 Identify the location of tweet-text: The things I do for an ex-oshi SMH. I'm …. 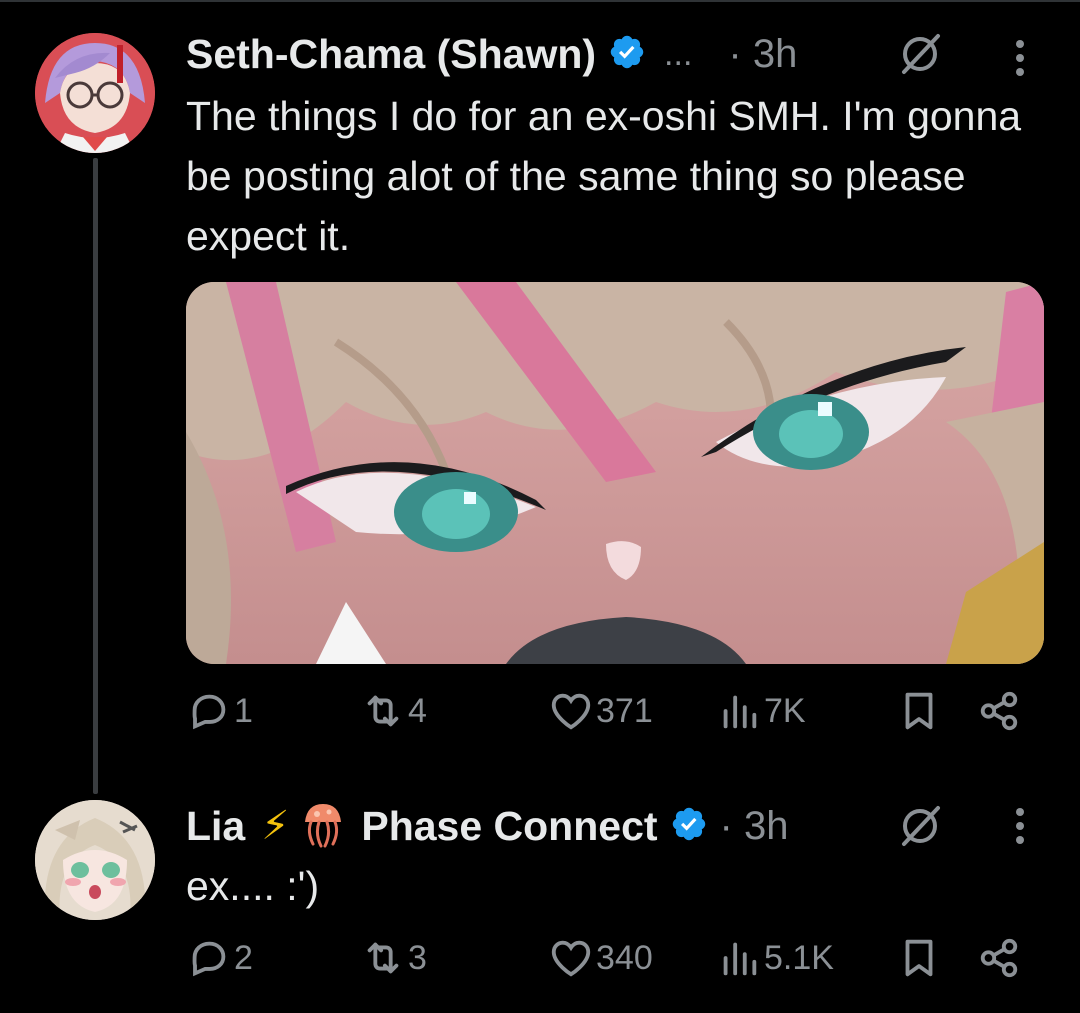
(604, 176).